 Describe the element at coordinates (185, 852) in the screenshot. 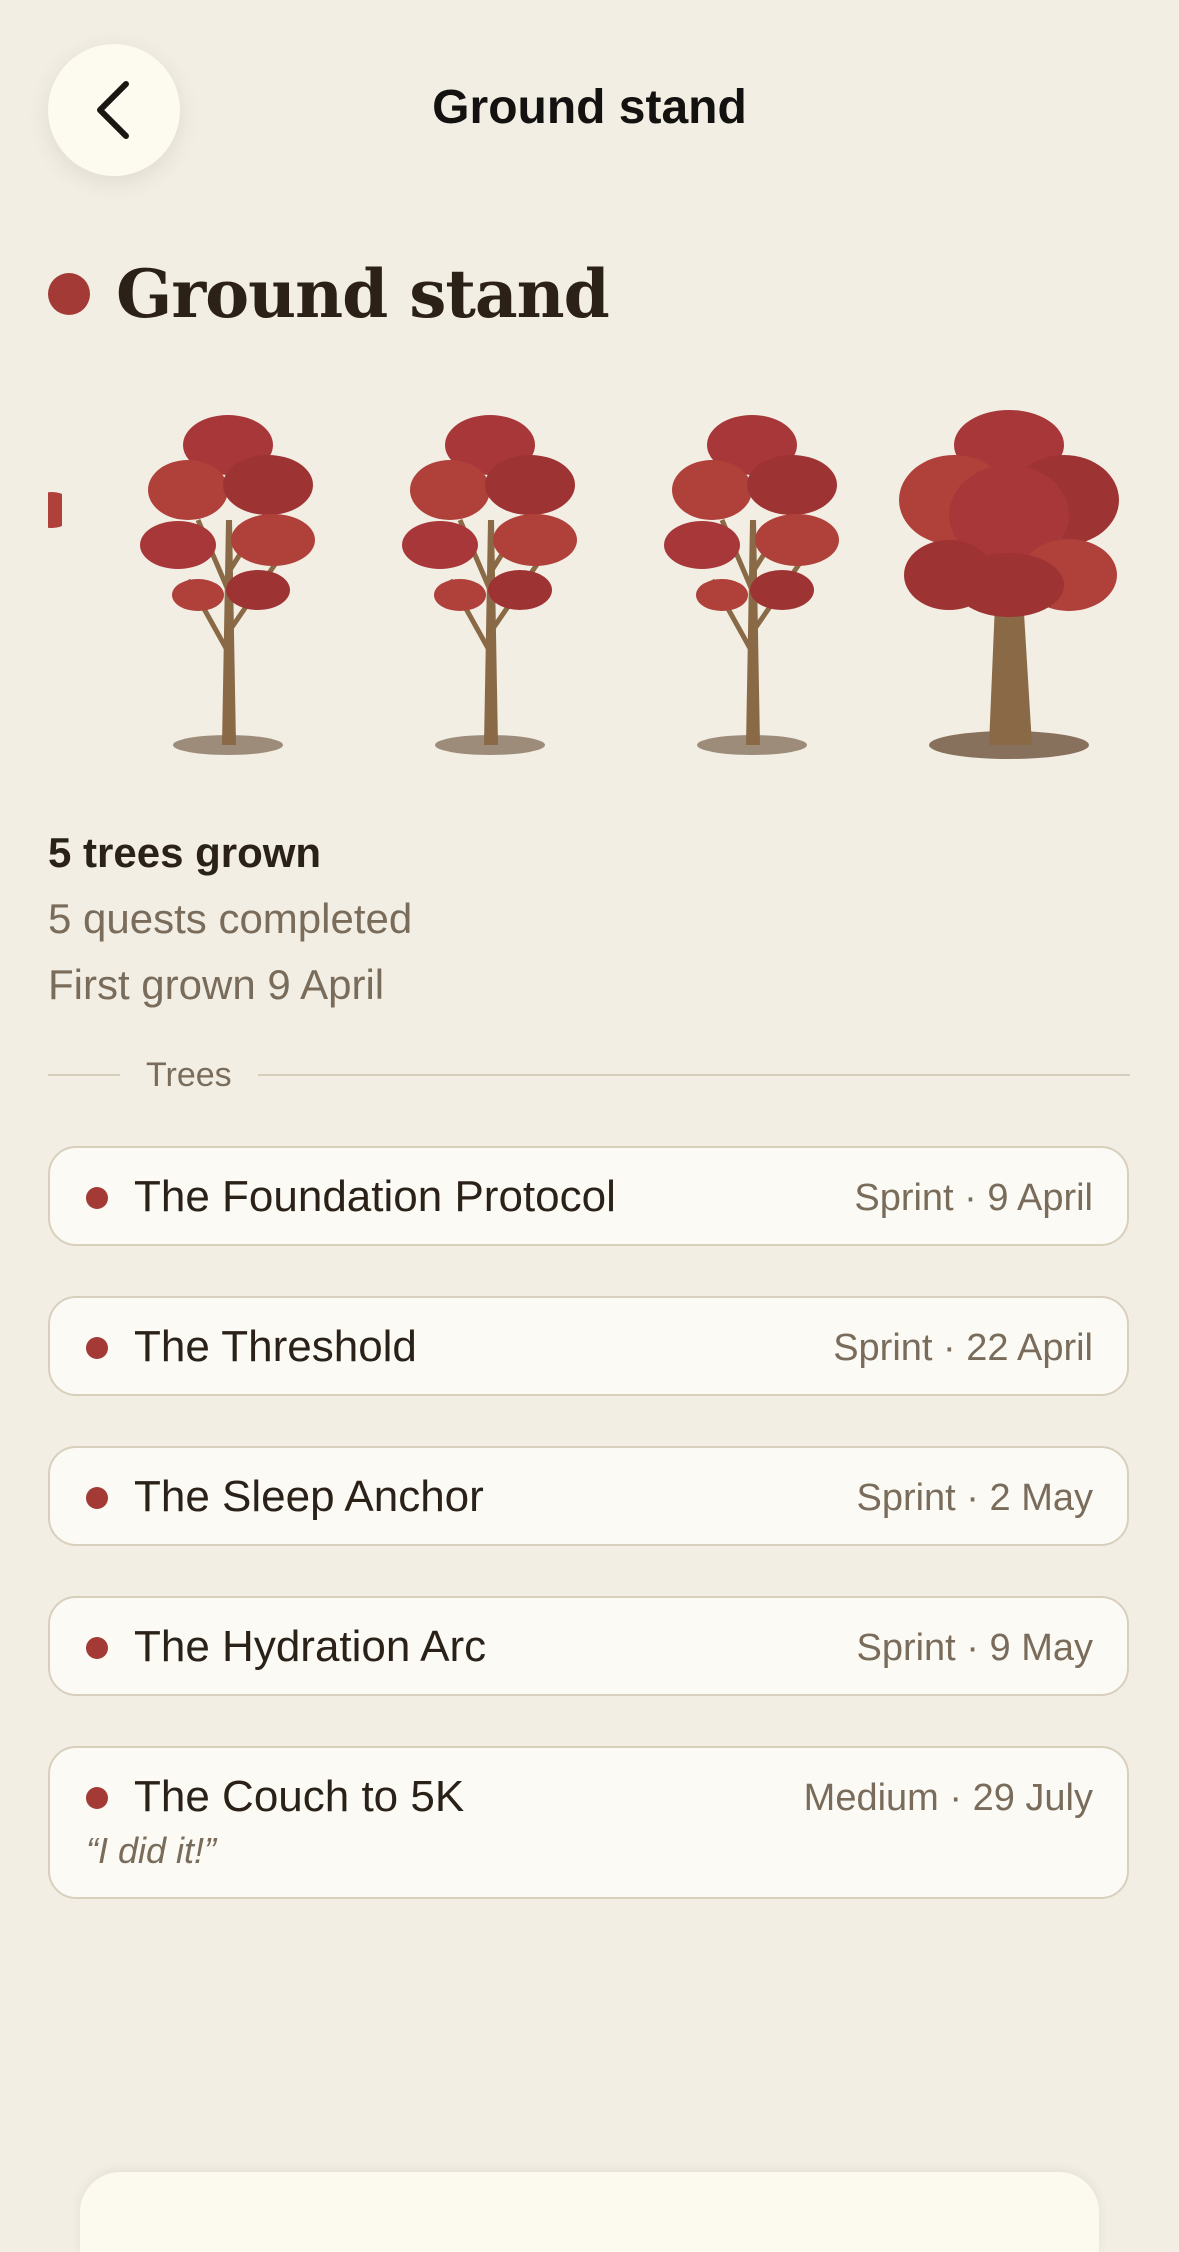

I see `trees-grown-stat: 5 trees grown` at that location.